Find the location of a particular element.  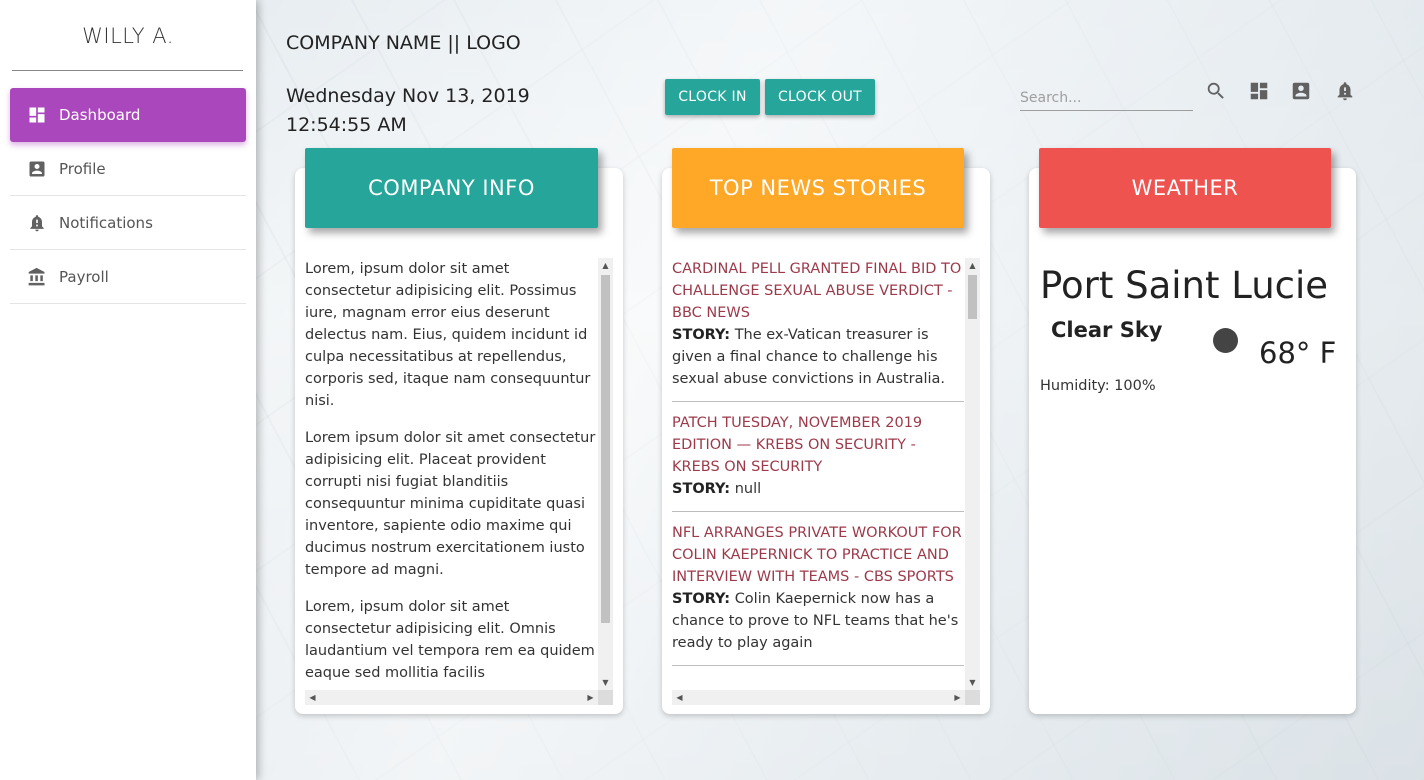

sidebar-item-label: Dashboard is located at coordinates (100, 115).